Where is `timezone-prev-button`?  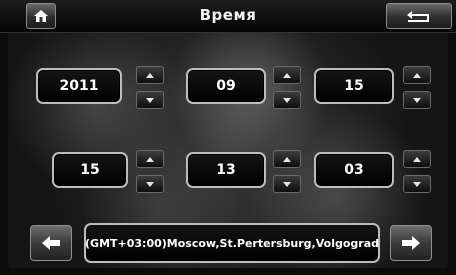 timezone-prev-button is located at coordinates (51, 243).